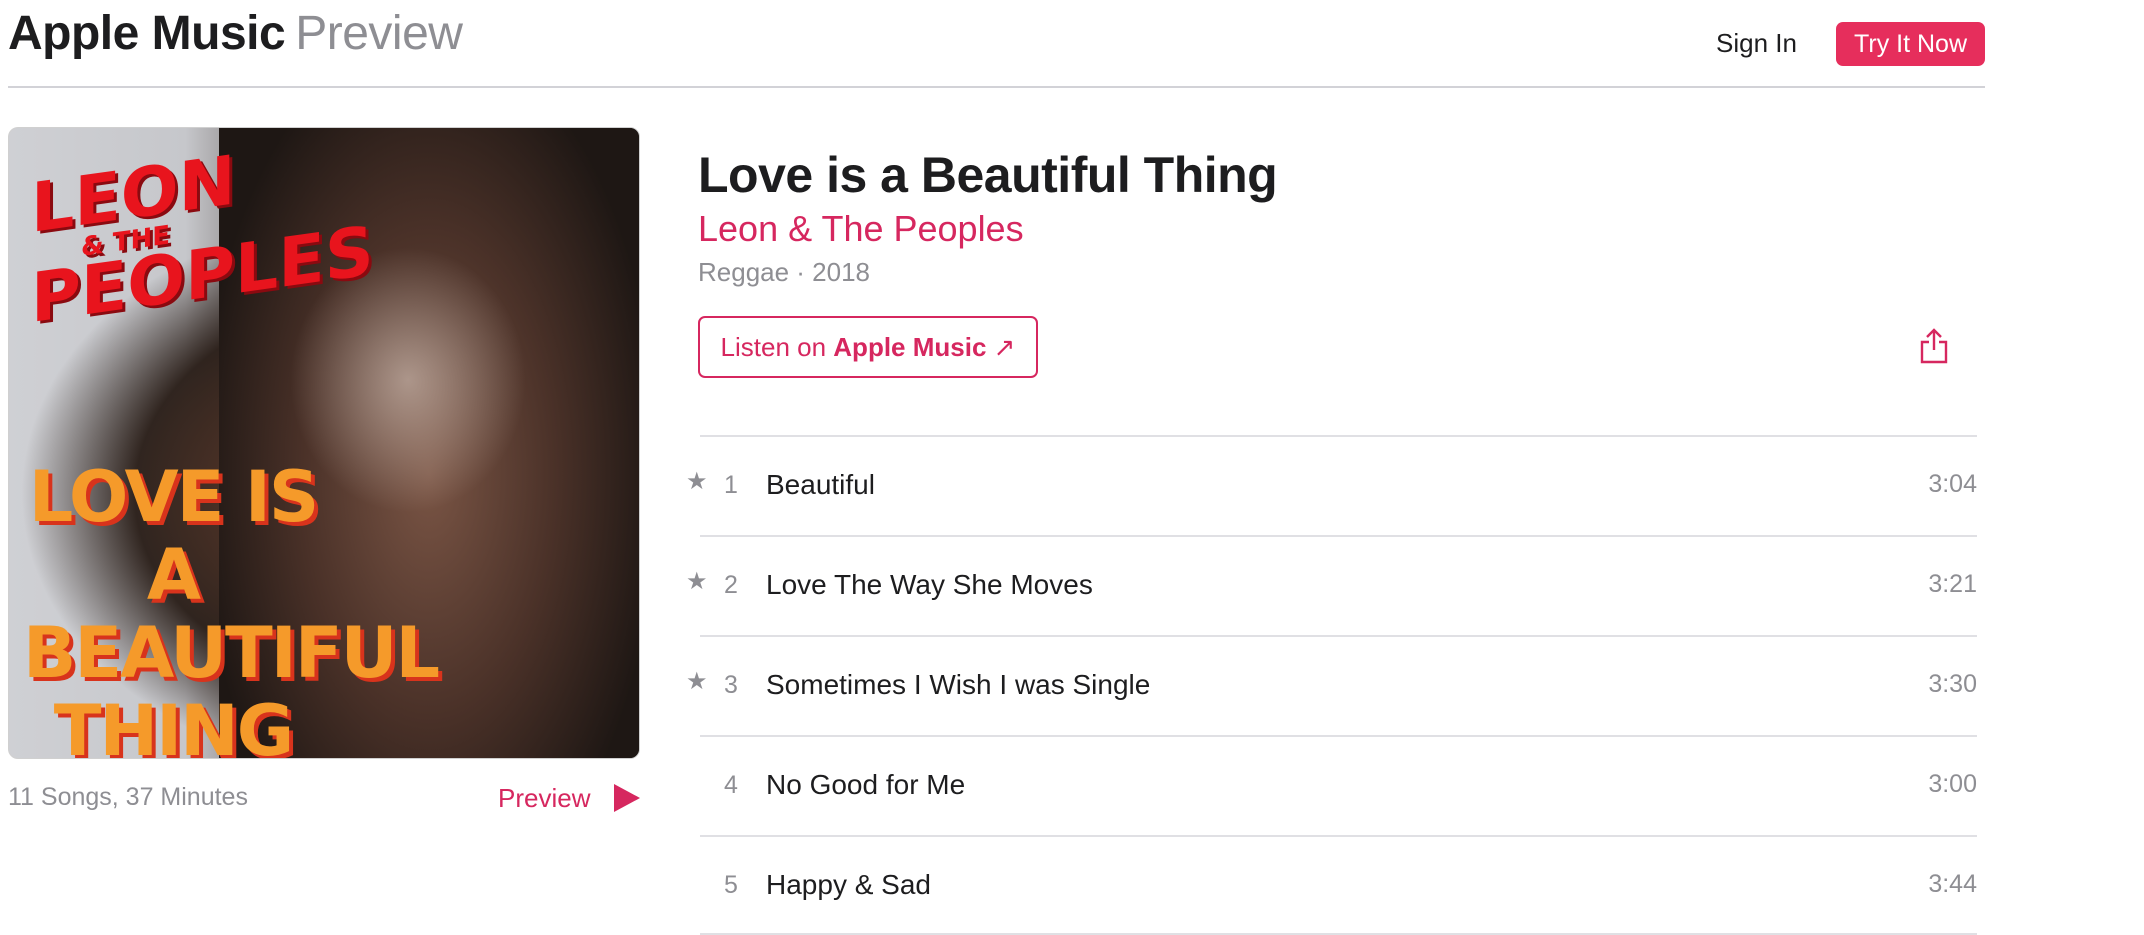 Image resolution: width=2144 pixels, height=935 pixels. What do you see at coordinates (1934, 346) in the screenshot?
I see `share-icon` at bounding box center [1934, 346].